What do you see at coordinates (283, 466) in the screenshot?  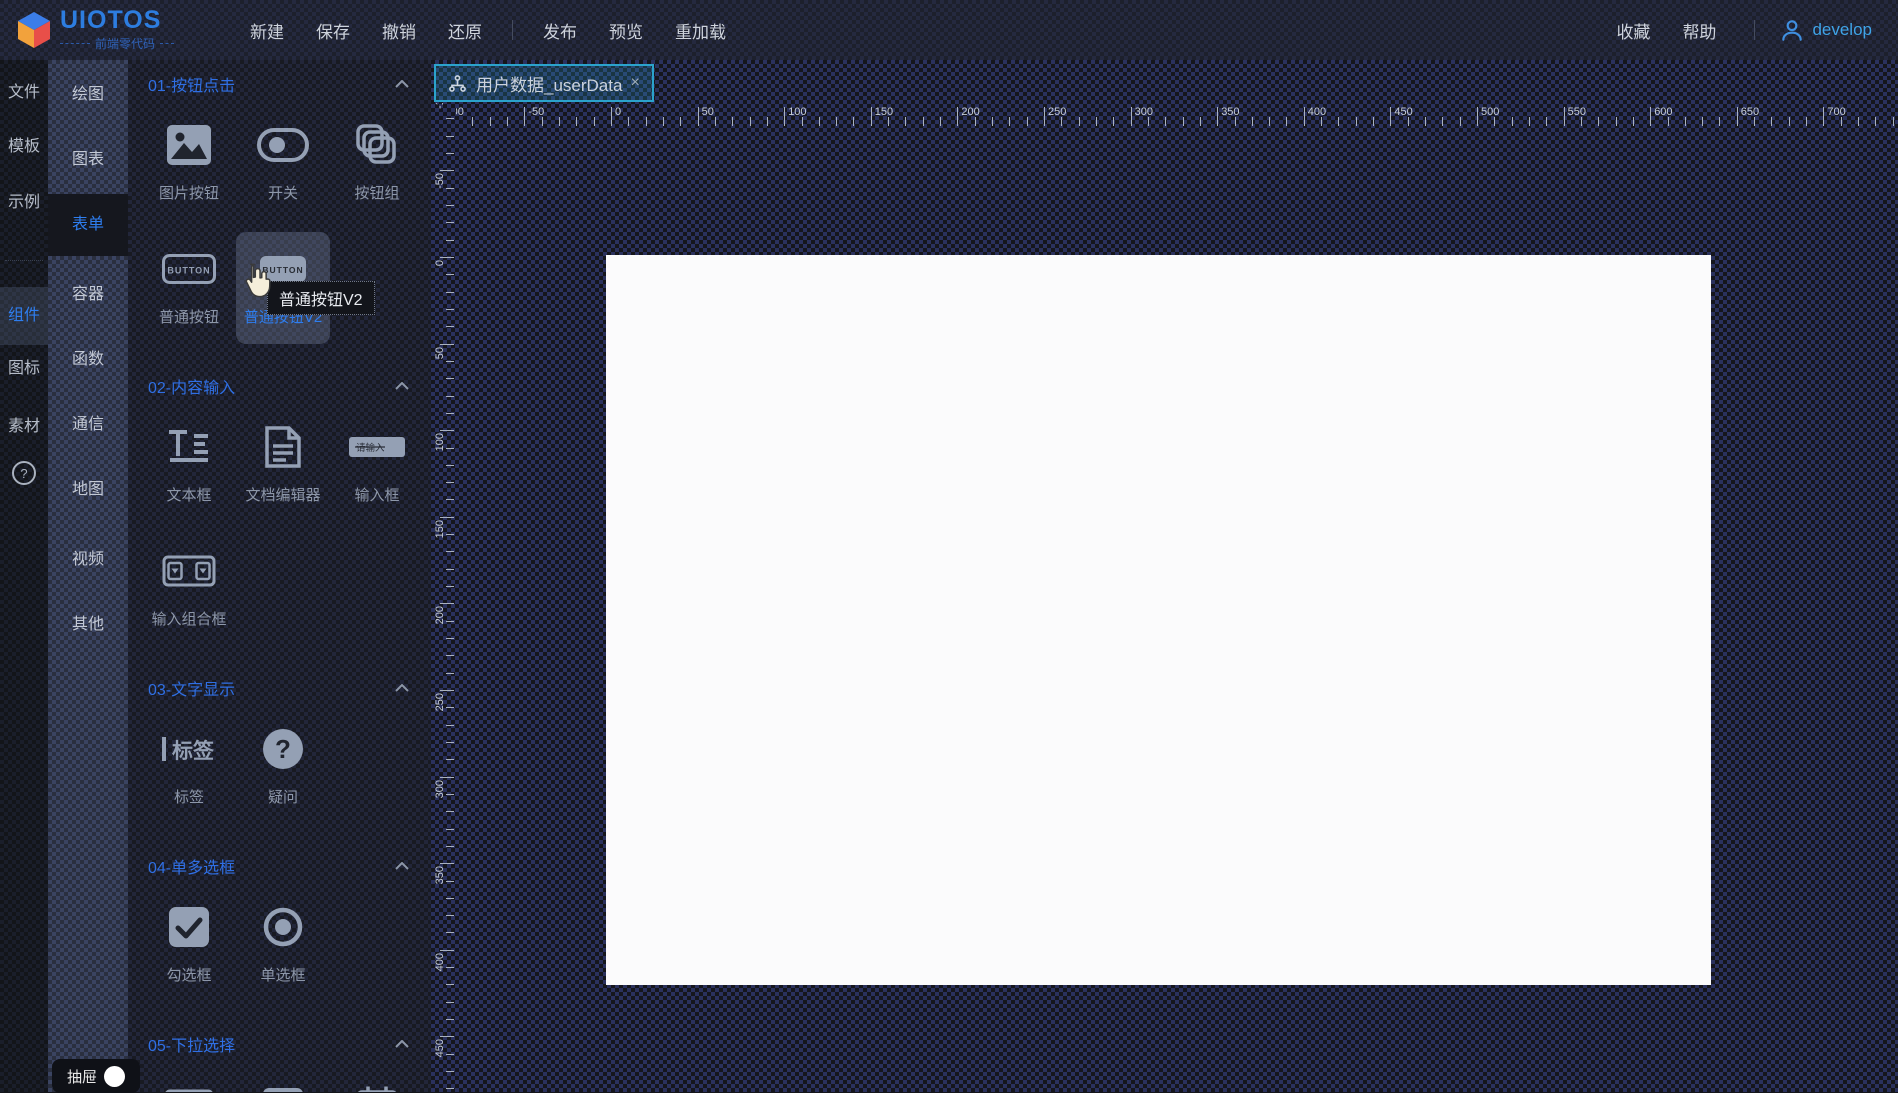 I see `palette-item-文档编辑器: 文档编辑器` at bounding box center [283, 466].